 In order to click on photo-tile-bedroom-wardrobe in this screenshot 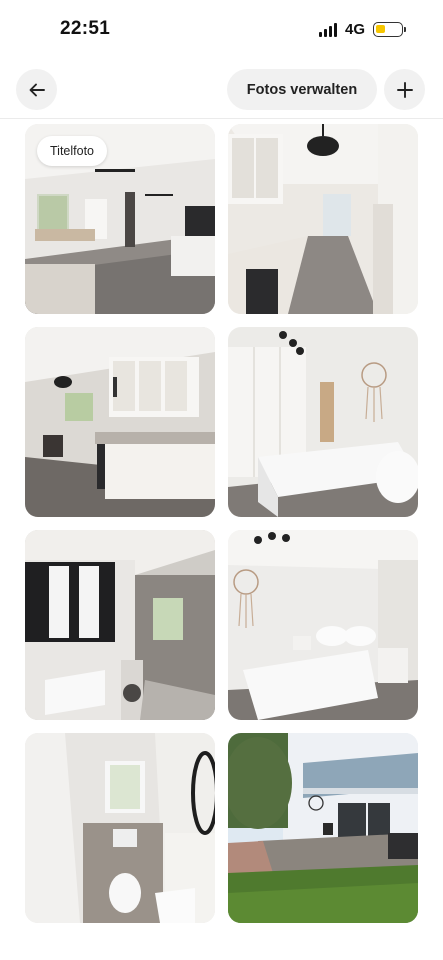, I will do `click(323, 422)`.